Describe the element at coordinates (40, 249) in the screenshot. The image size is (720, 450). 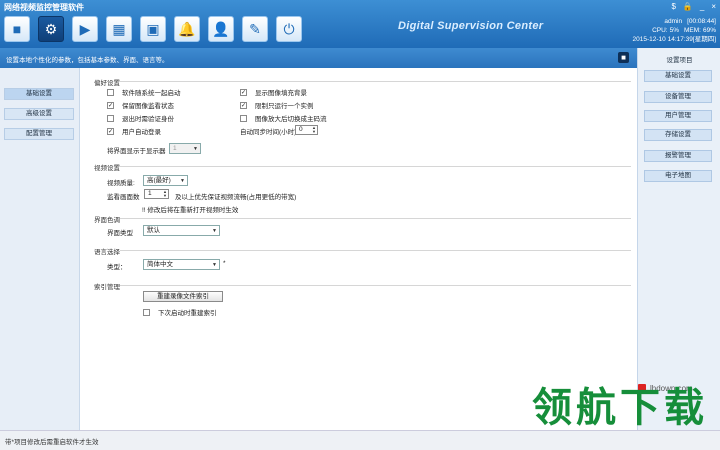
I see `left-nav: 基础设置 高级设置 配置管理` at that location.